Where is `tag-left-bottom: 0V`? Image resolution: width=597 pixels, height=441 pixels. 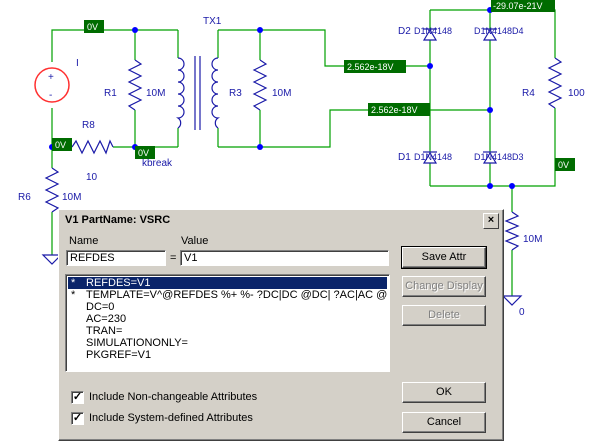
tag-left-bottom: 0V is located at coordinates (60, 145).